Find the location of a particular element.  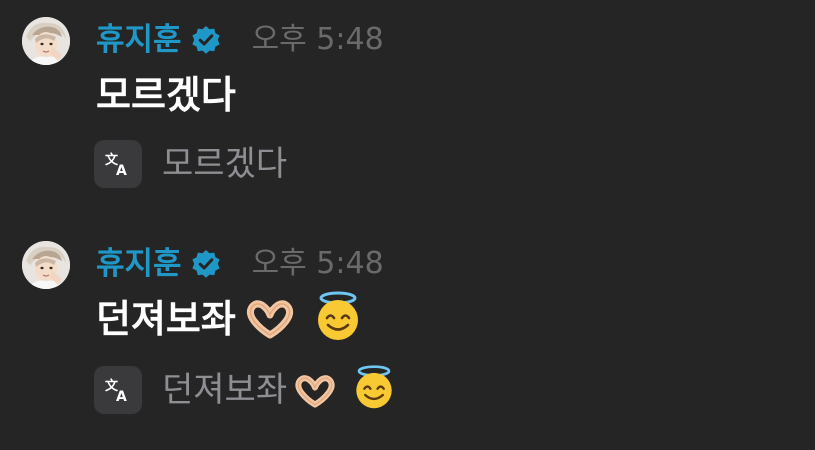

message-text: 던져보좌 is located at coordinates (230, 317).